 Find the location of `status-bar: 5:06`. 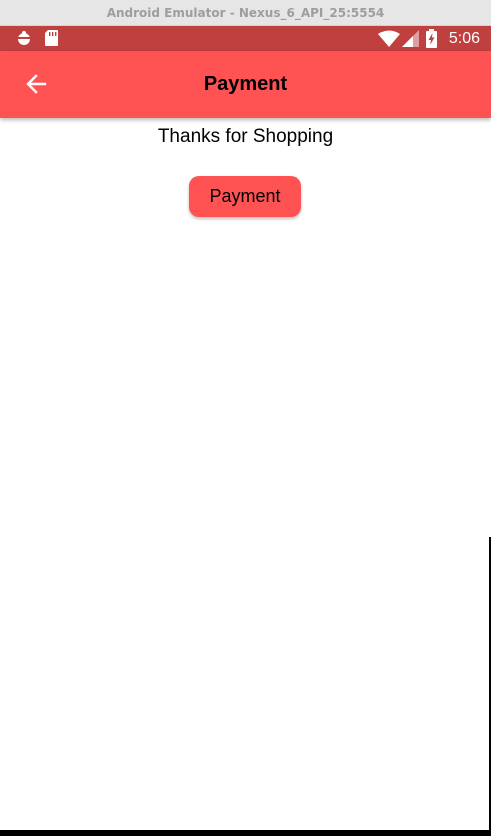

status-bar: 5:06 is located at coordinates (245, 38).